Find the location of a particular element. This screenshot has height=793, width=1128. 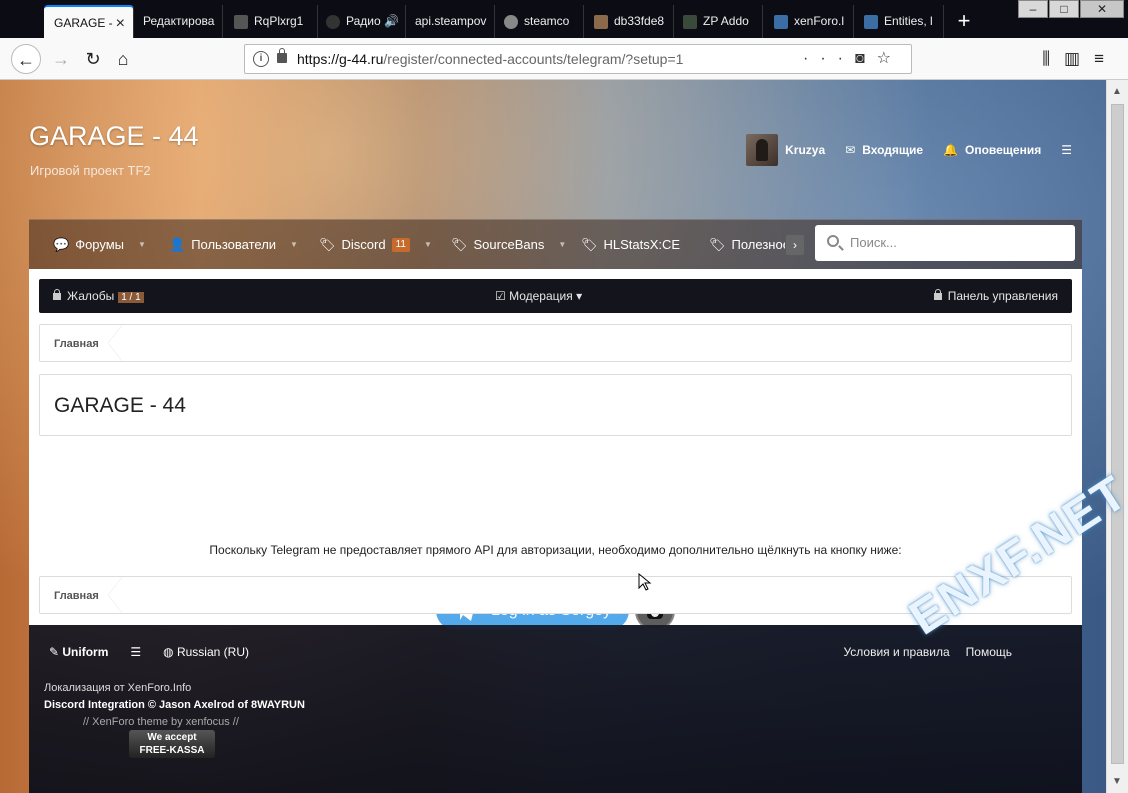

reports-badge: 1 / 1 is located at coordinates (131, 297).